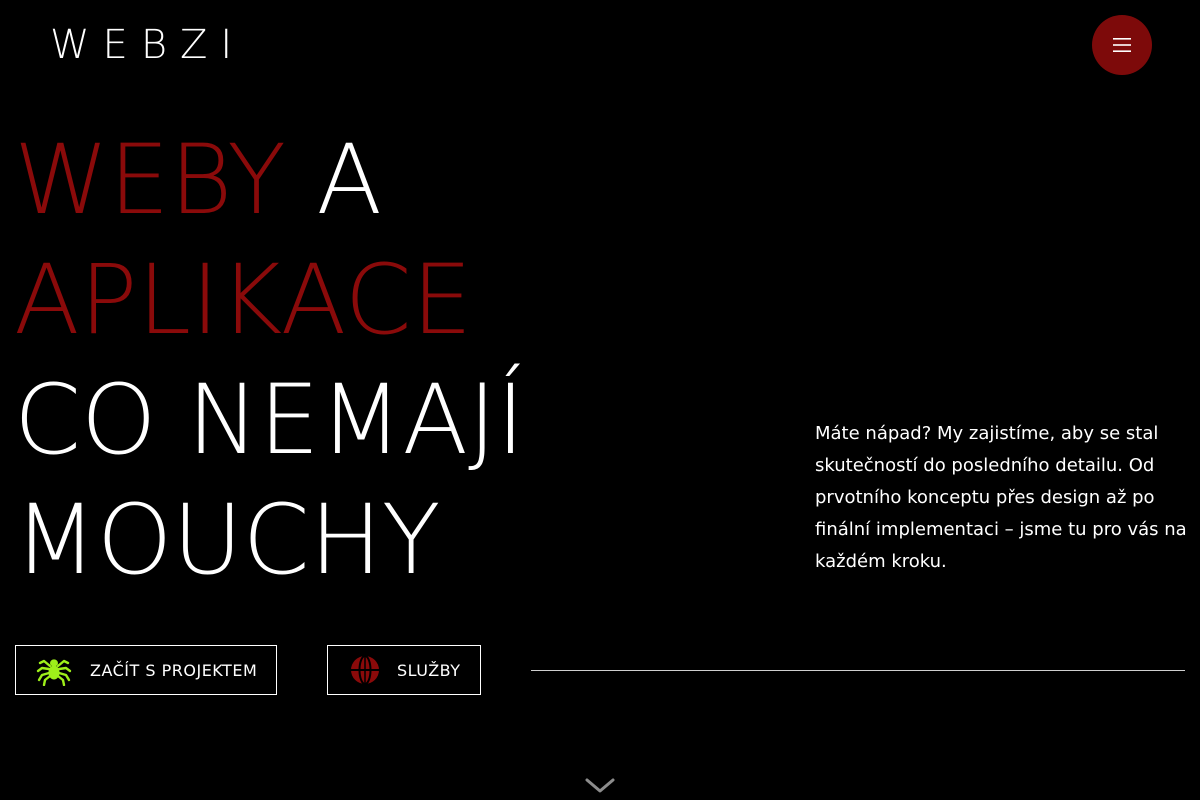  Describe the element at coordinates (54, 670) in the screenshot. I see `spider-icon` at that location.